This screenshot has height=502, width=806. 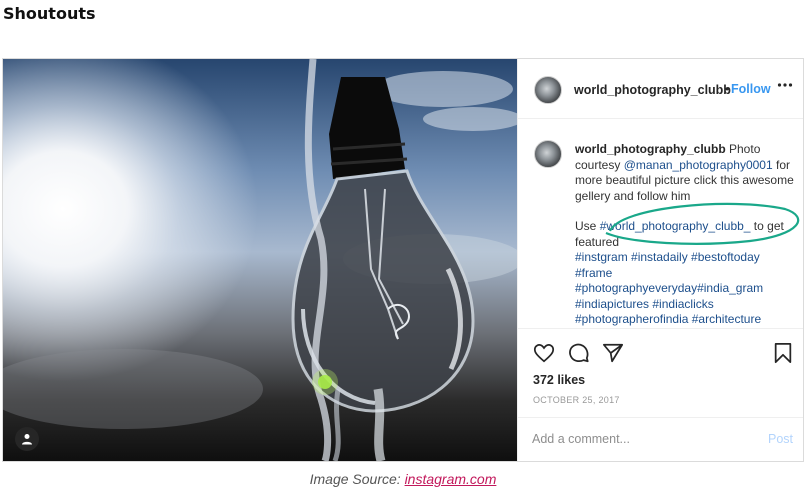 What do you see at coordinates (686, 258) in the screenshot?
I see `hashtag-line: #instgram #instadaily #bestoftoday` at bounding box center [686, 258].